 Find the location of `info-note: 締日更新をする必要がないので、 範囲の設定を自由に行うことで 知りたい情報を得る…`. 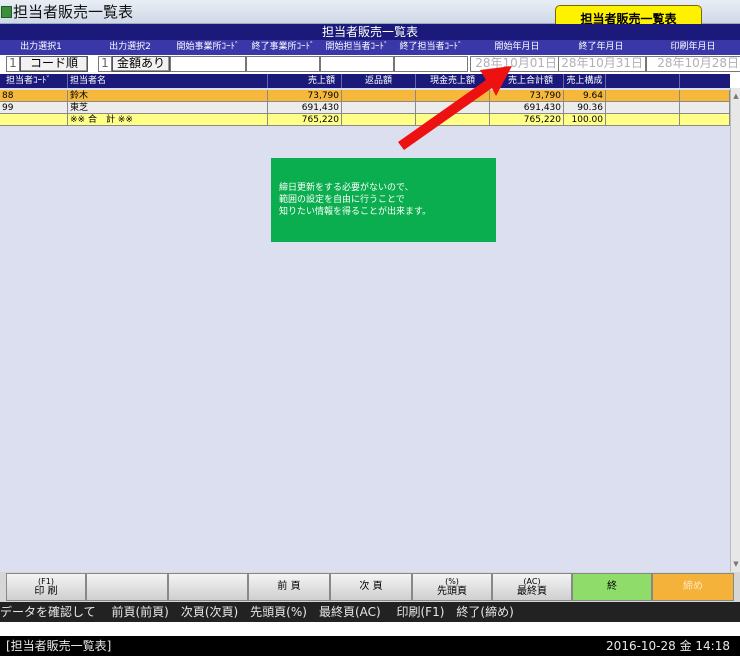

info-note: 締日更新をする必要がないので、 範囲の設定を自由に行うことで 知りたい情報を得る… is located at coordinates (383, 200).